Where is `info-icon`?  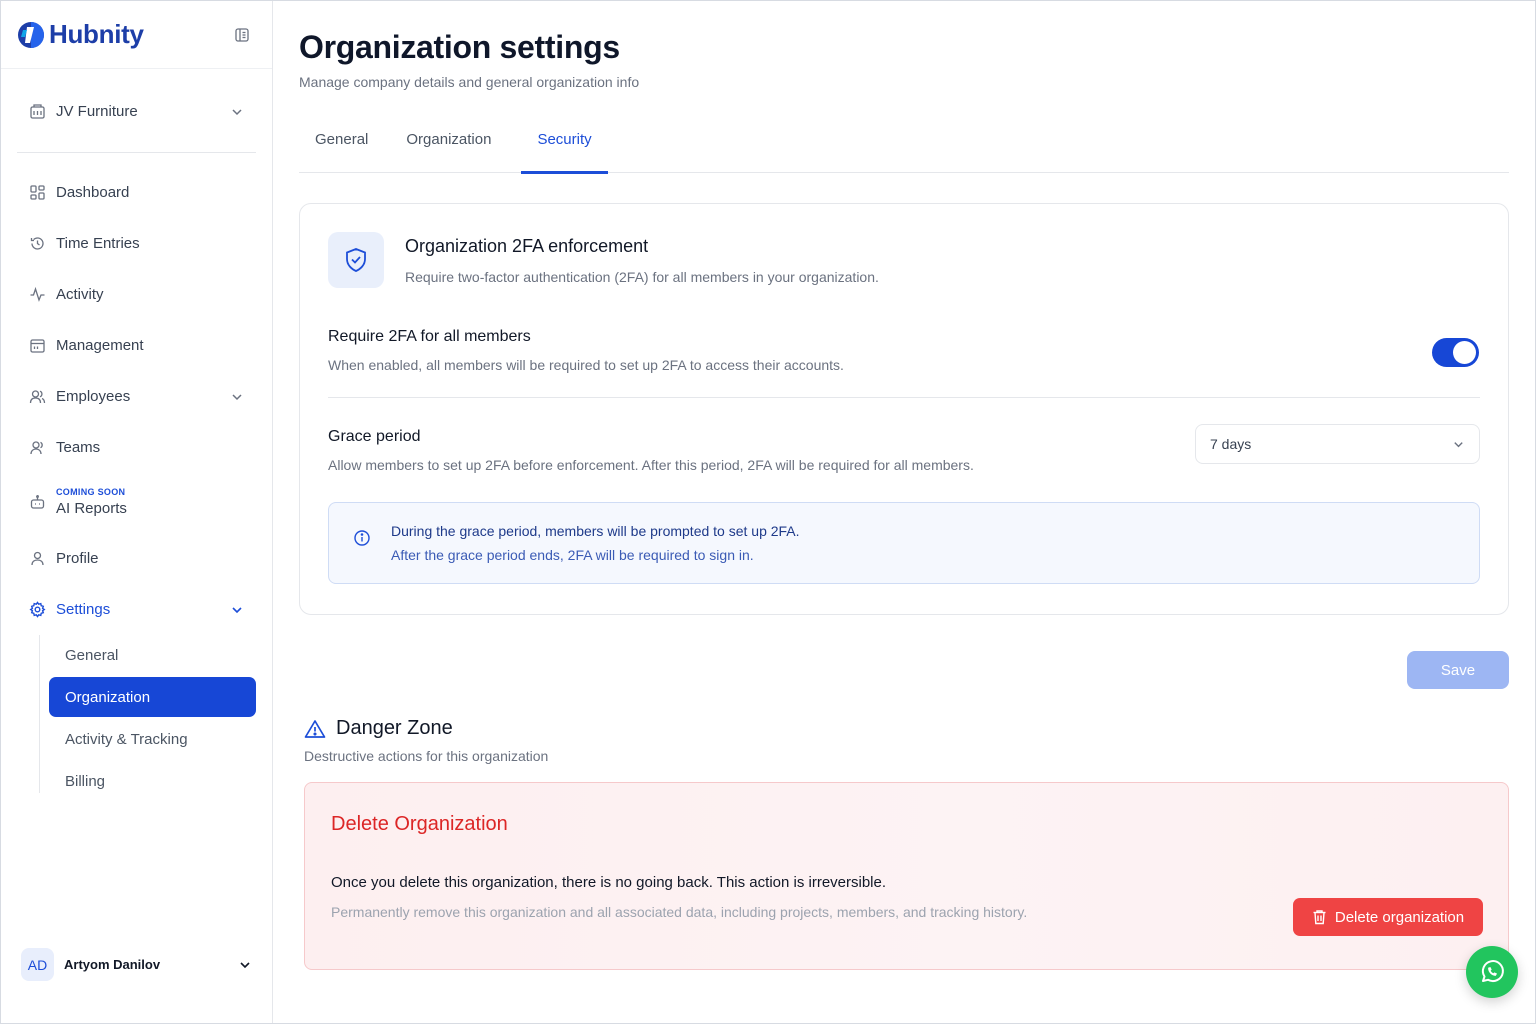 info-icon is located at coordinates (362, 538).